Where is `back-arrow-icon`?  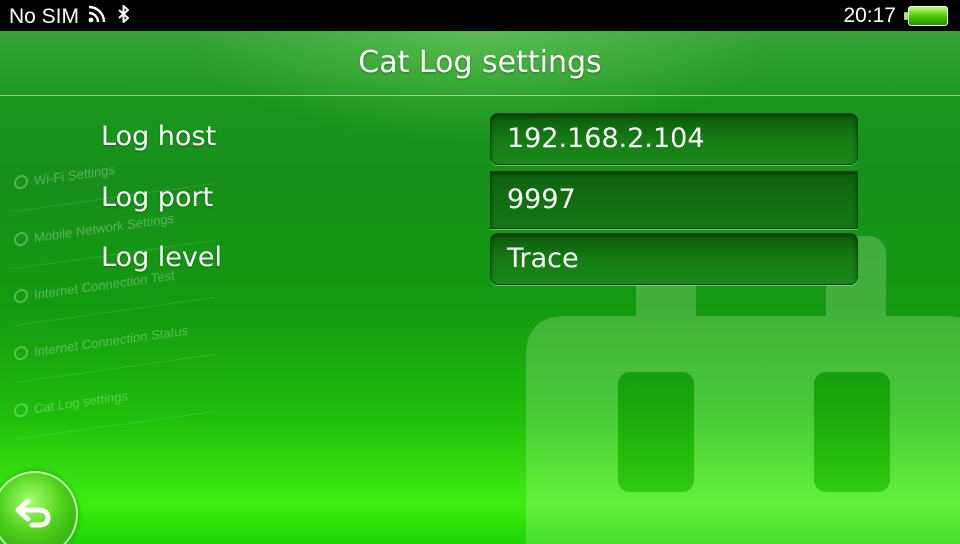
back-arrow-icon is located at coordinates (33, 513).